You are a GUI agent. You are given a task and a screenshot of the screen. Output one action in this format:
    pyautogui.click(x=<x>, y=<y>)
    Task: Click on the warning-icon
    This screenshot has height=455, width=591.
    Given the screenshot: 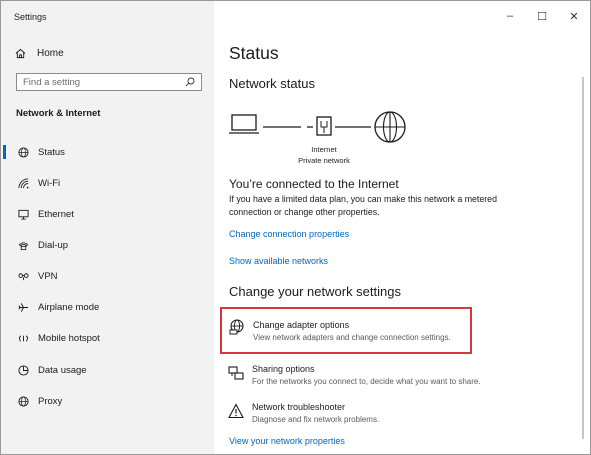 What is the action you would take?
    pyautogui.click(x=236, y=411)
    